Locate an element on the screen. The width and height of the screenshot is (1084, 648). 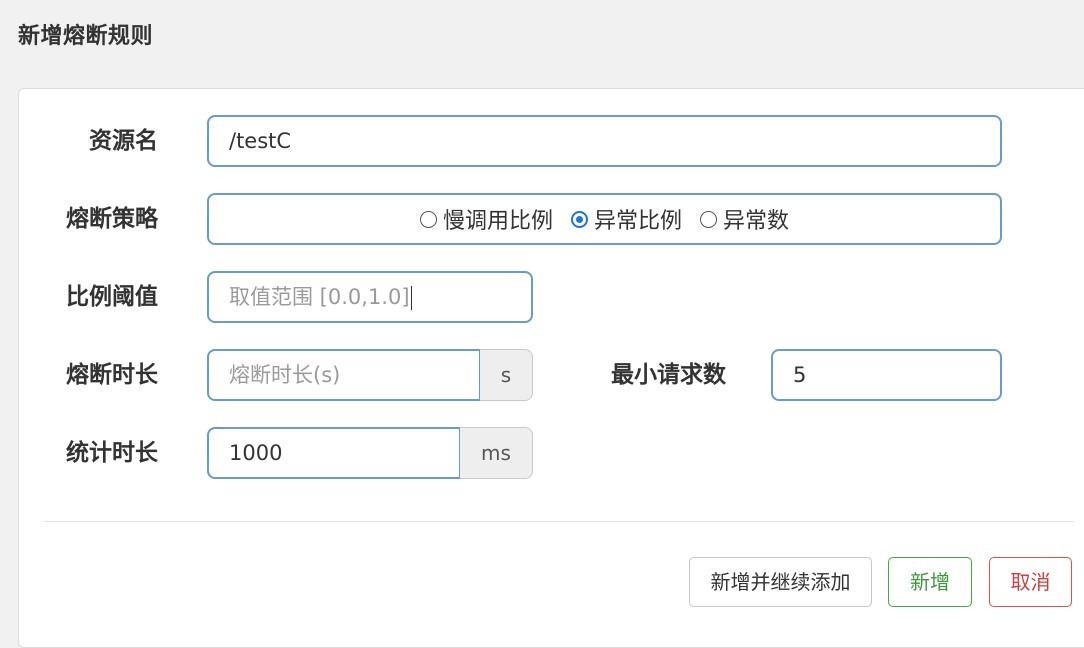
ratio-threshold-placeholder: 取值范围 [0.0,1.0] is located at coordinates (319, 297).